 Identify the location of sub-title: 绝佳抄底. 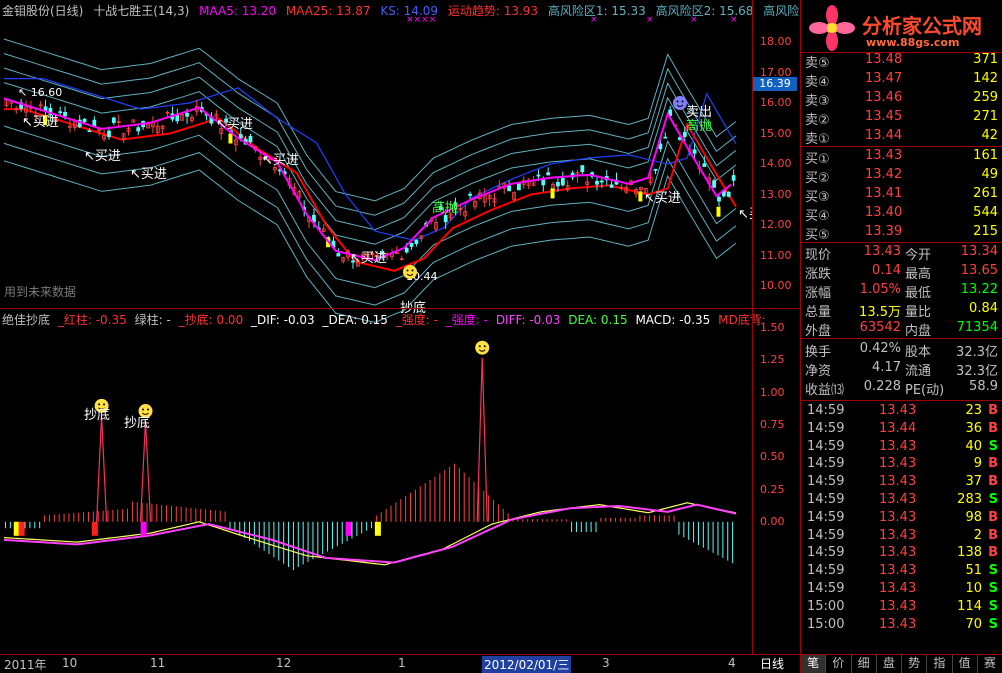
(26, 320).